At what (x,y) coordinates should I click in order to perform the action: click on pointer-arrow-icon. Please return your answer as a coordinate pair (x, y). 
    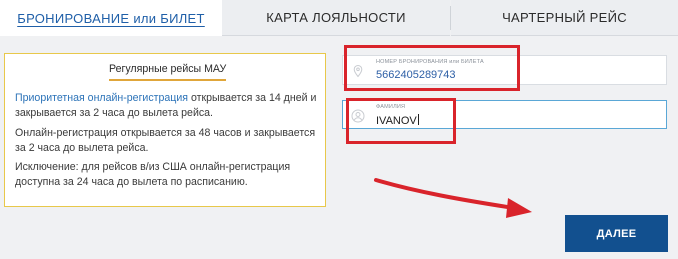
    Looking at the image, I should click on (453, 198).